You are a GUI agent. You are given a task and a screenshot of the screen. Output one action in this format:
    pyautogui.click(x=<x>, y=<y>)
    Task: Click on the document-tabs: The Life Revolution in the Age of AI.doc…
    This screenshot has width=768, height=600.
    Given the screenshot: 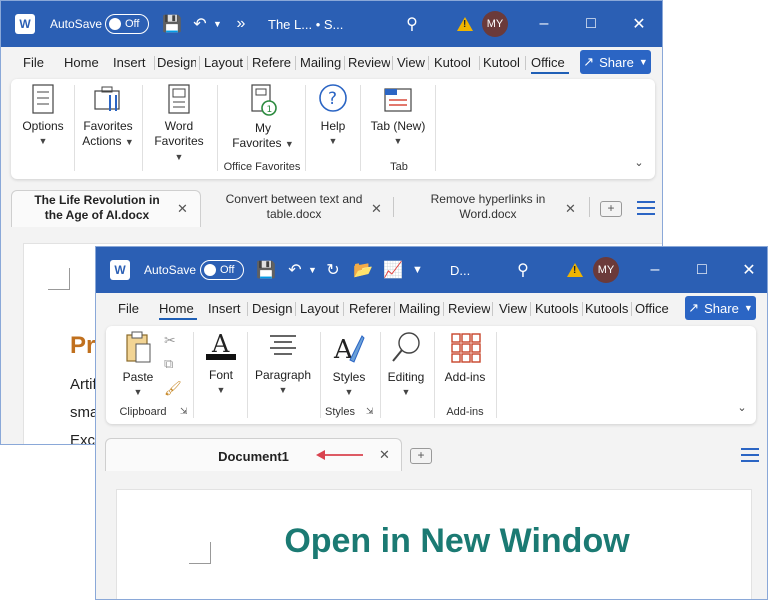 What is the action you would take?
    pyautogui.click(x=331, y=207)
    